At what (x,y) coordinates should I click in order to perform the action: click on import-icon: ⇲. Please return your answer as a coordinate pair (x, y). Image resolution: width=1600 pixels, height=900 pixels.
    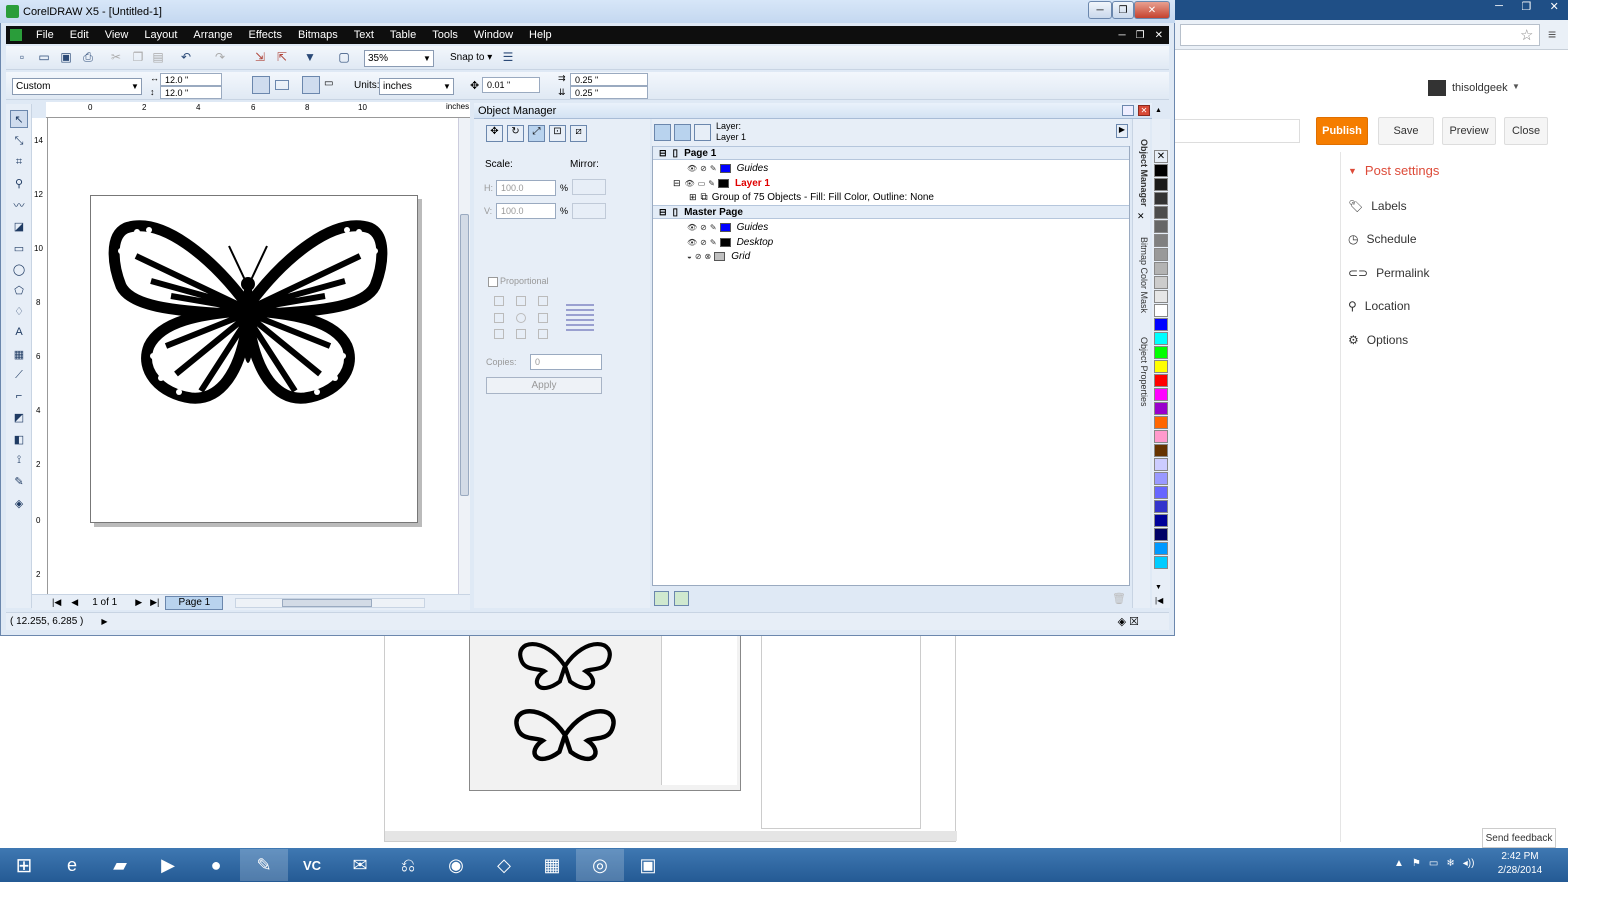
    Looking at the image, I should click on (260, 57).